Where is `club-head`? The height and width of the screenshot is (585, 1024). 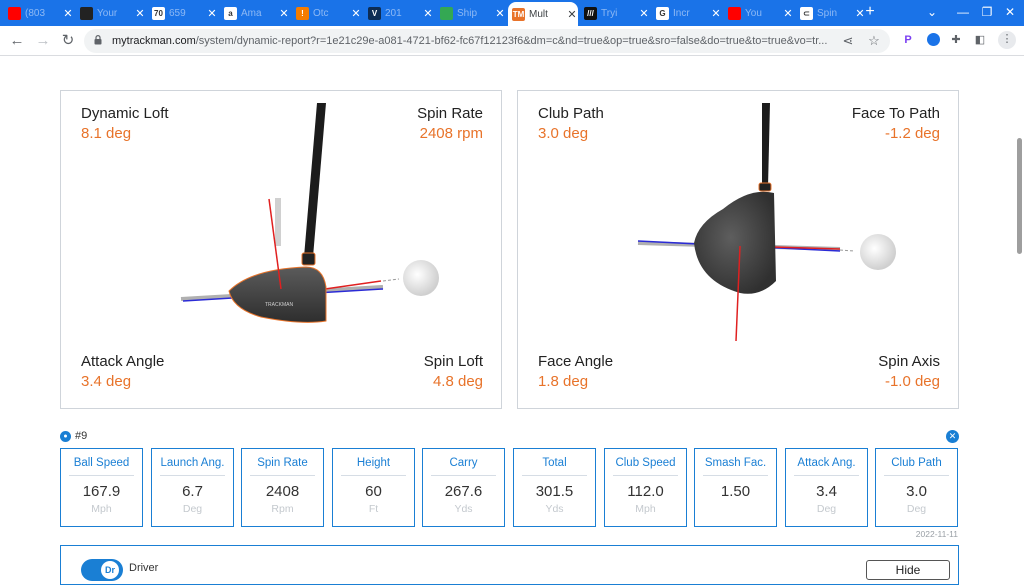
club-head is located at coordinates (277, 294).